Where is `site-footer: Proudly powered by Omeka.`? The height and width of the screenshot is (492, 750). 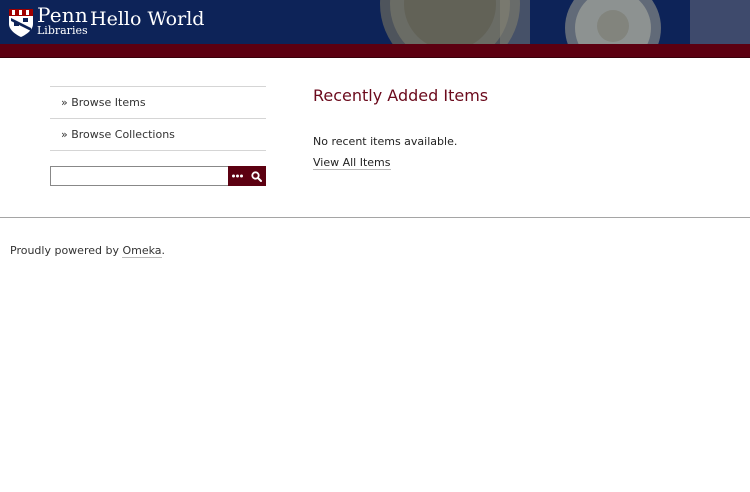
site-footer: Proudly powered by Omeka. is located at coordinates (88, 251).